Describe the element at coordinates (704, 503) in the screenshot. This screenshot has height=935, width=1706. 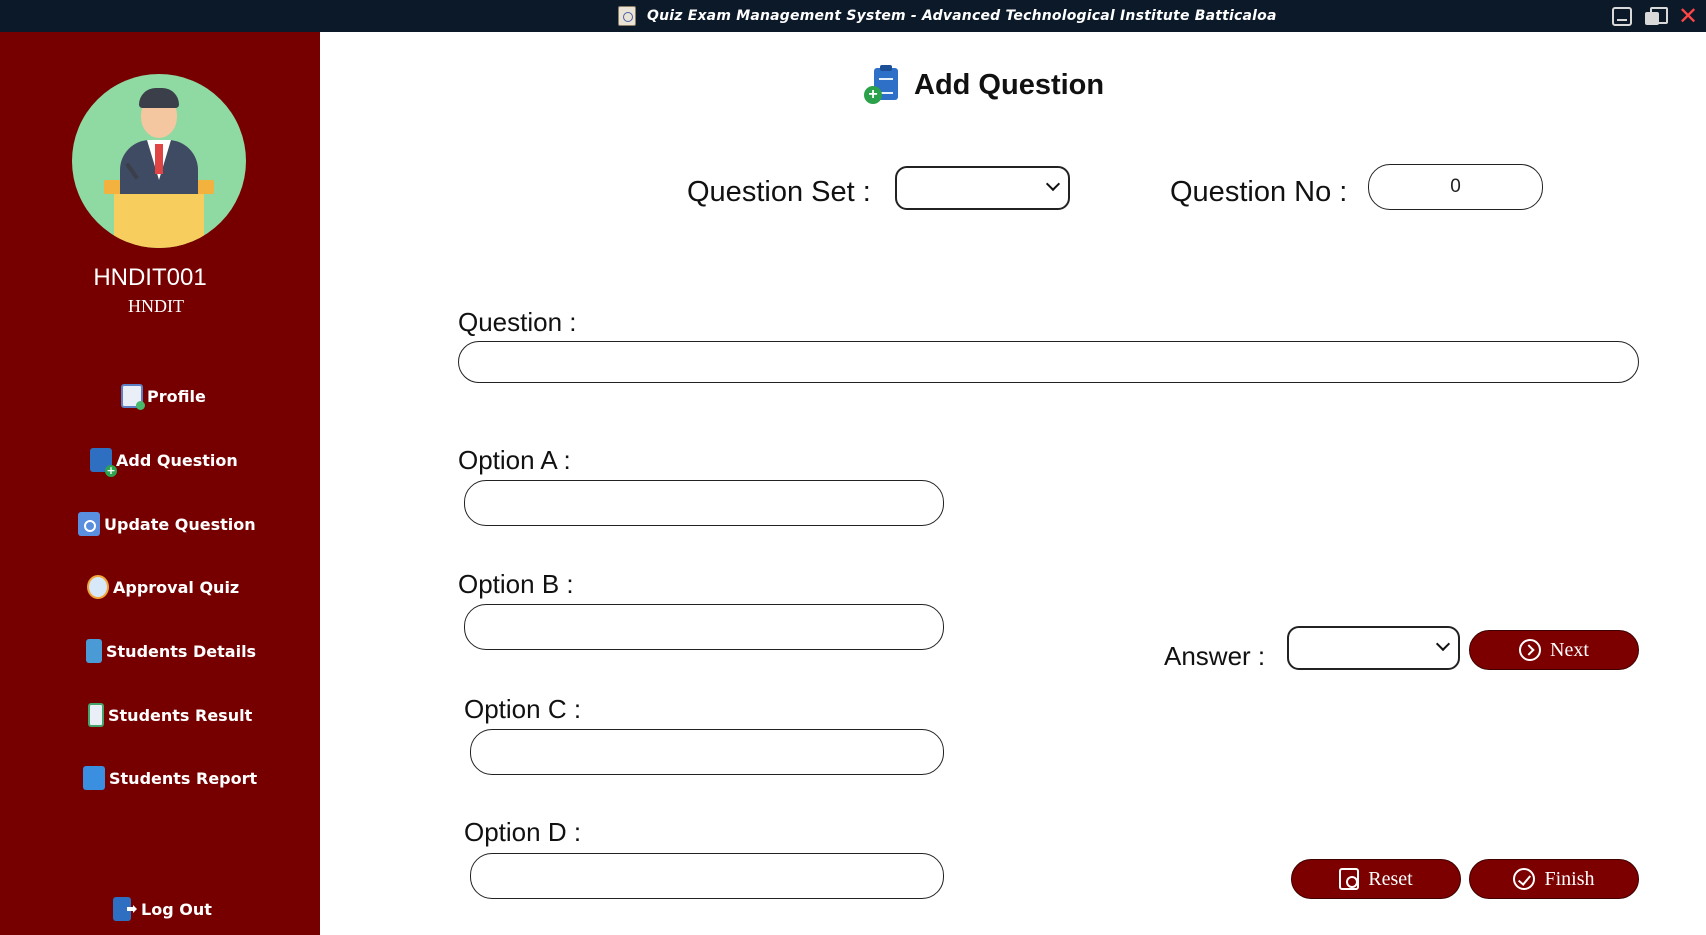
I see `option-a-input` at that location.